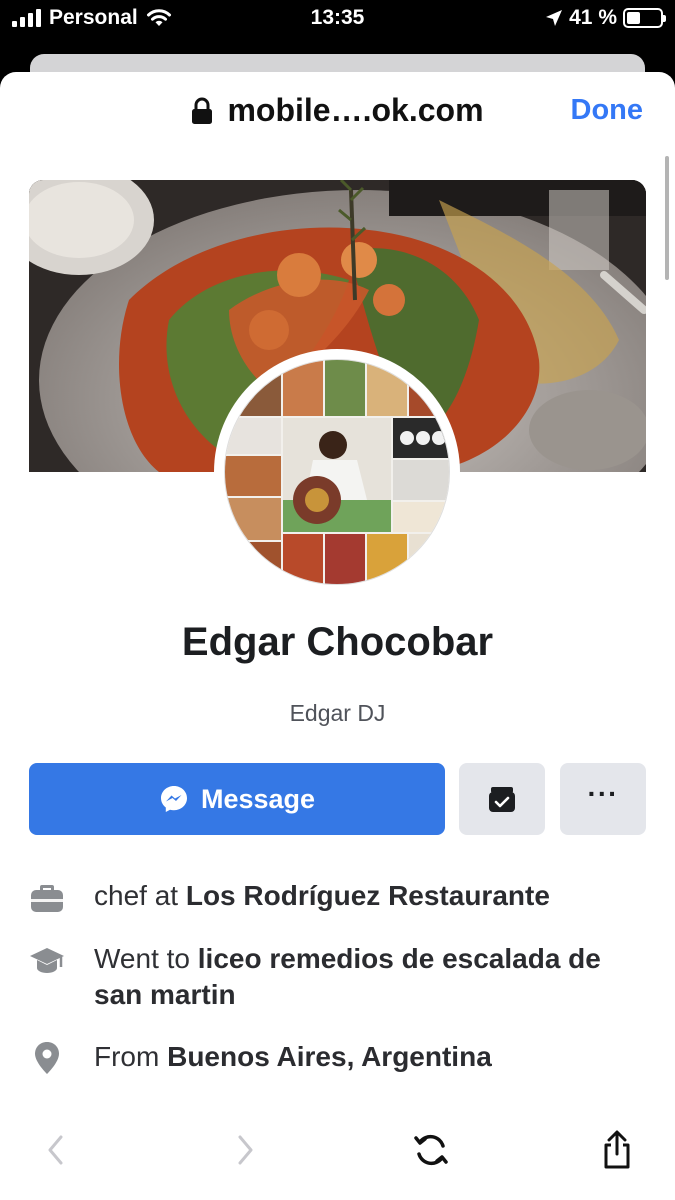 Image resolution: width=675 pixels, height=1200 pixels. What do you see at coordinates (554, 18) in the screenshot?
I see `location-arrow-icon` at bounding box center [554, 18].